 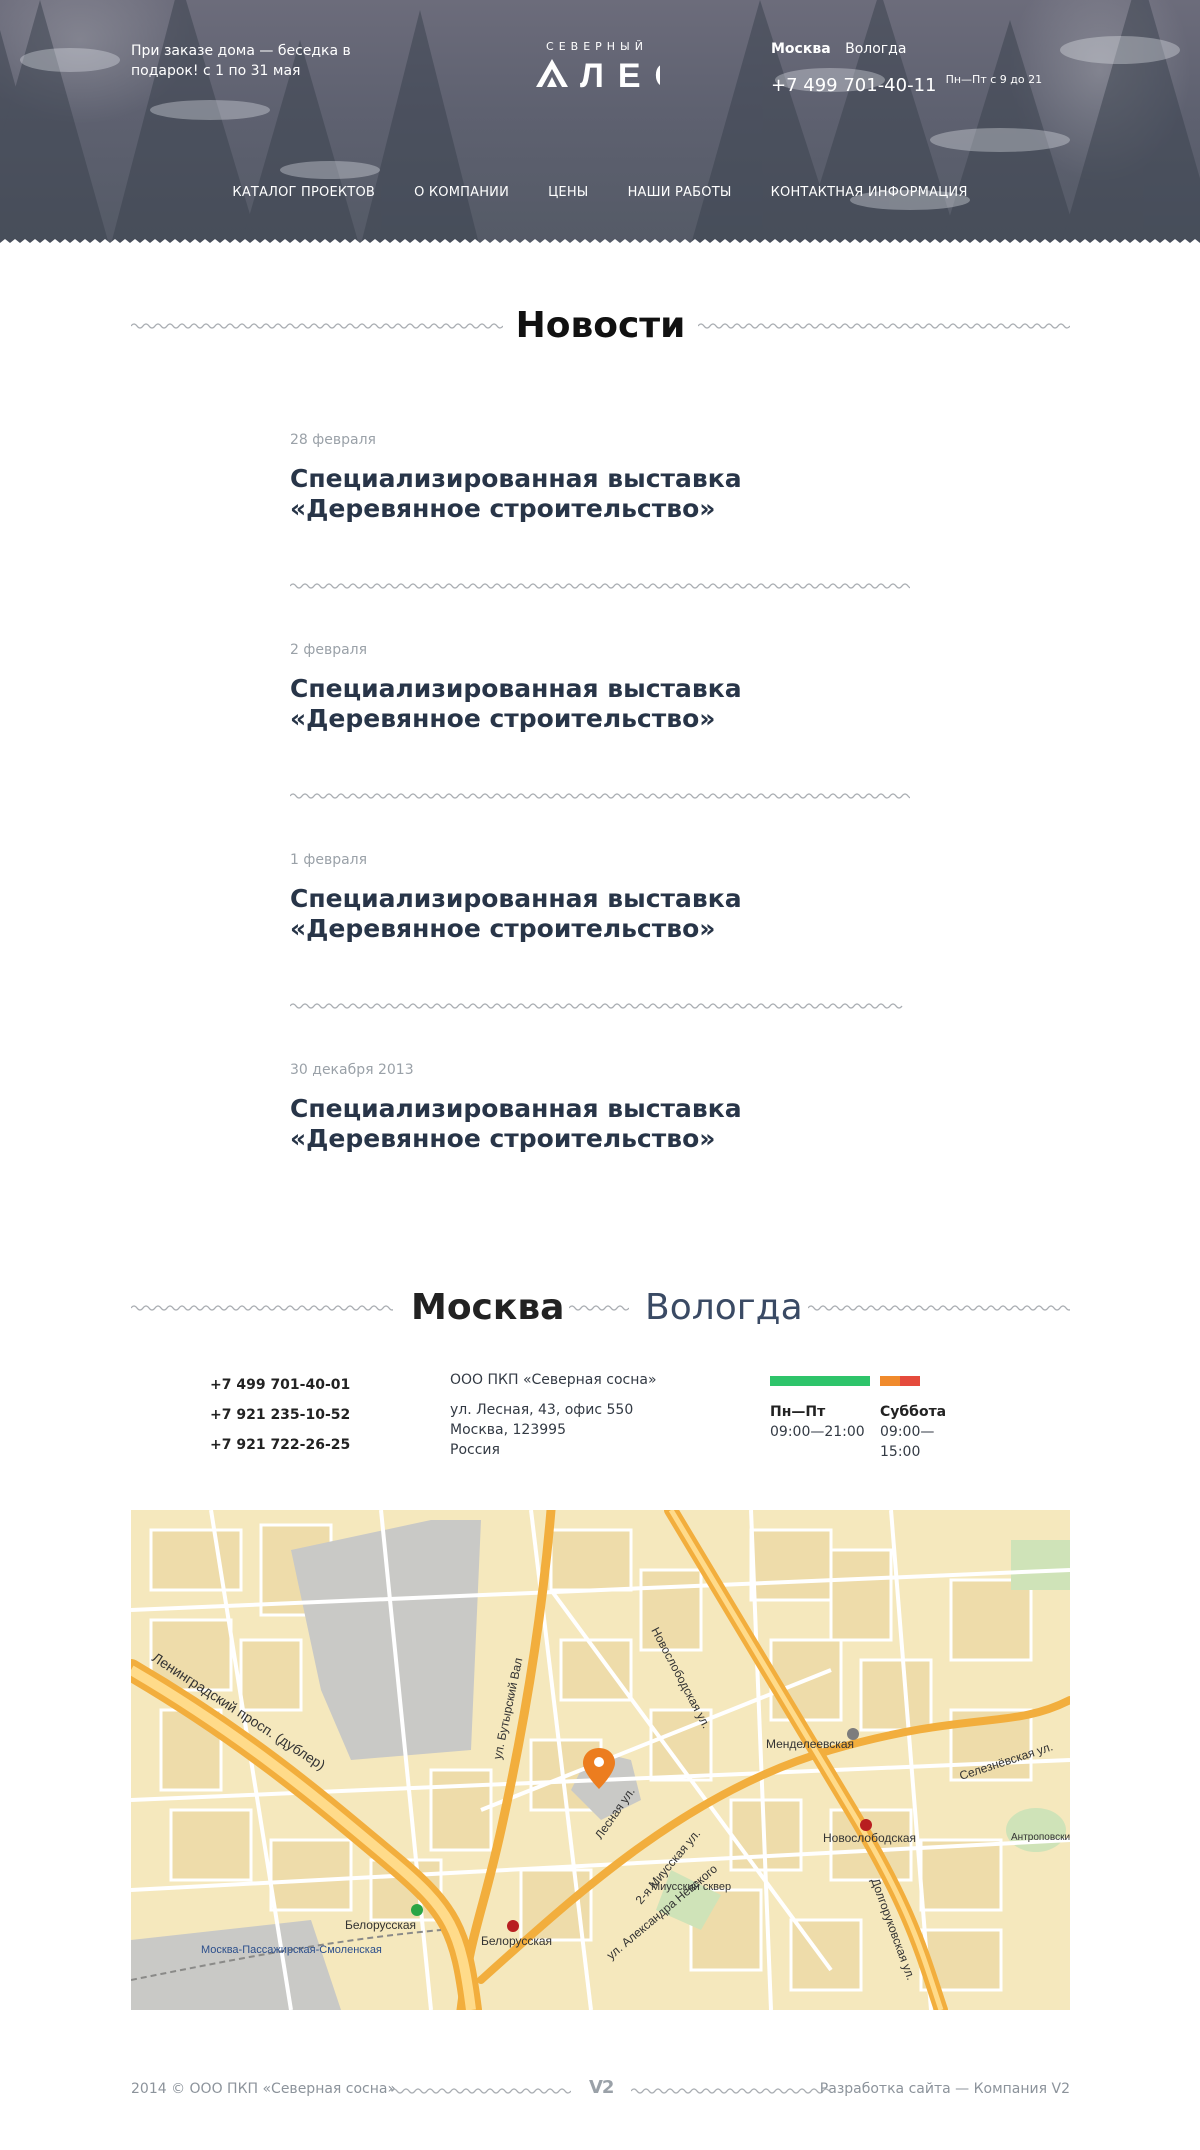 I want to click on map-park-label: Миусский сквер, so click(x=691, y=1887).